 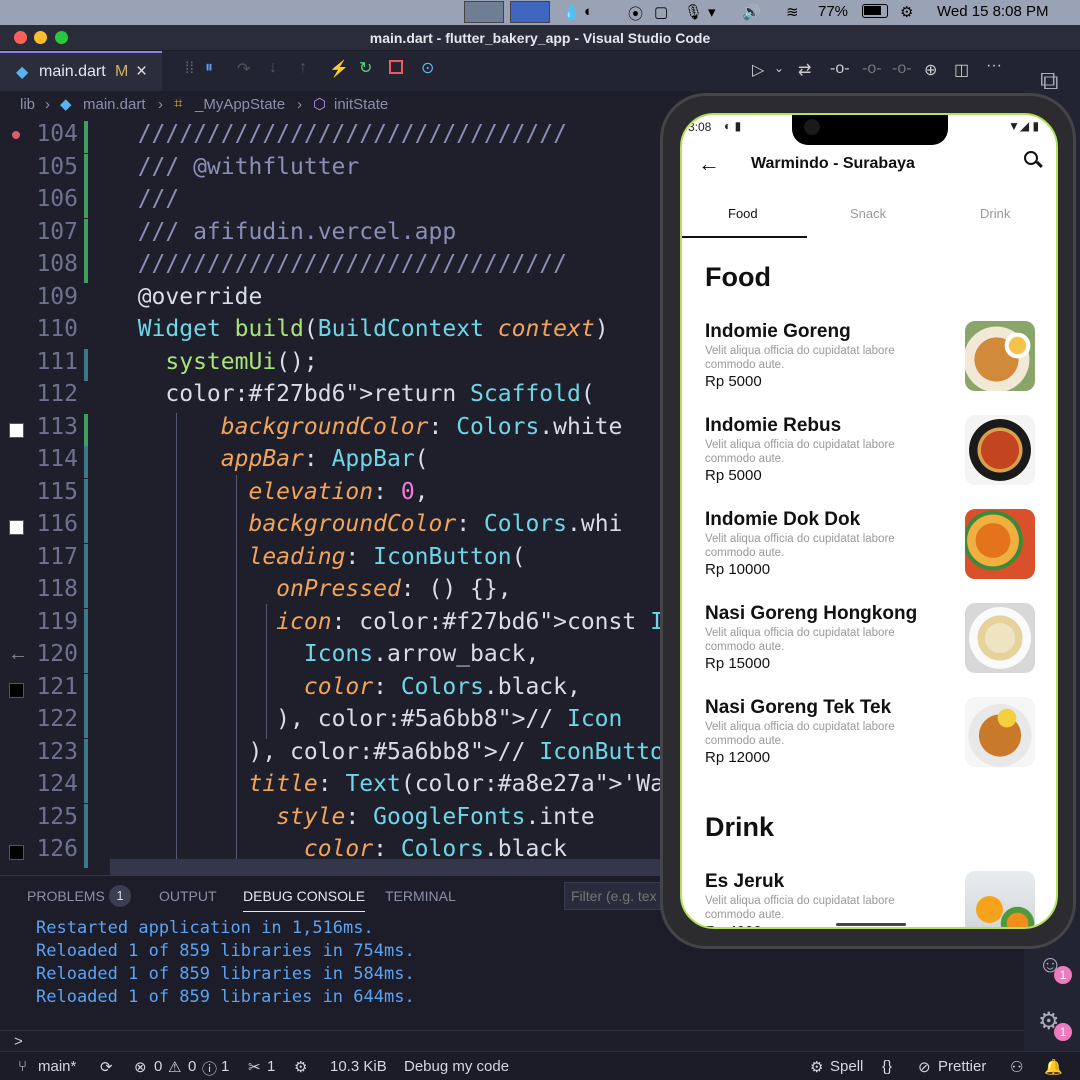 What do you see at coordinates (66, 104) in the screenshot?
I see `dart-file-icon: ◆` at bounding box center [66, 104].